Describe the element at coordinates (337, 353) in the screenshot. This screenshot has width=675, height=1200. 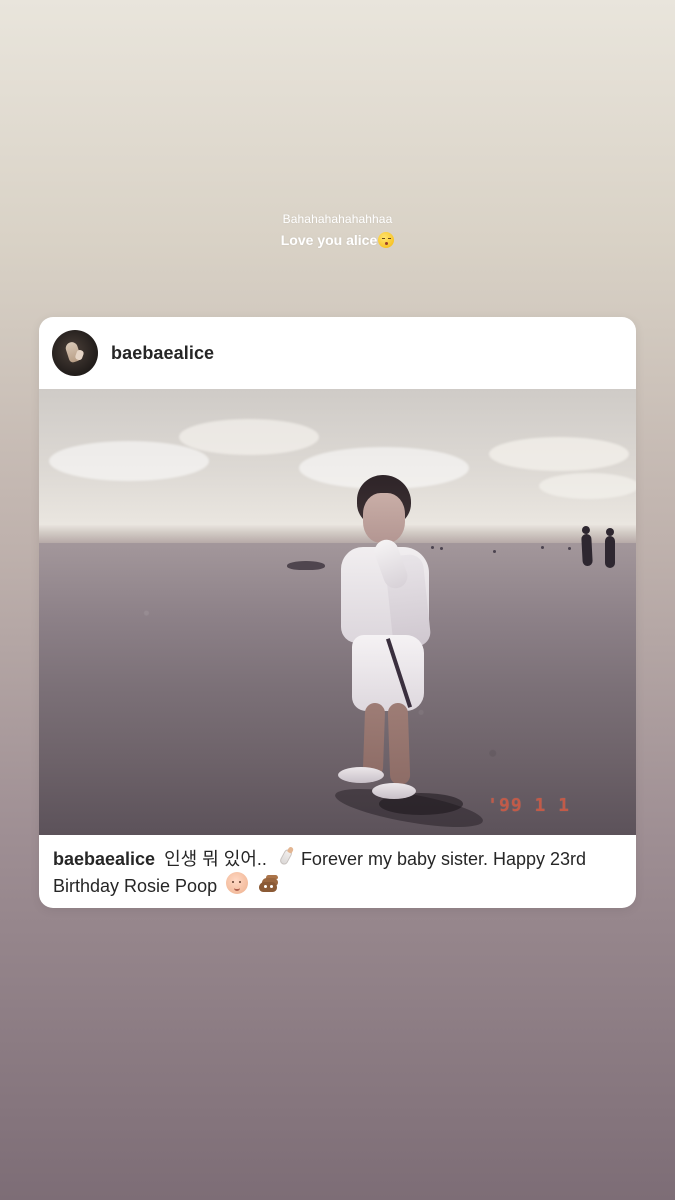
I see `post-header: baebaealice` at that location.